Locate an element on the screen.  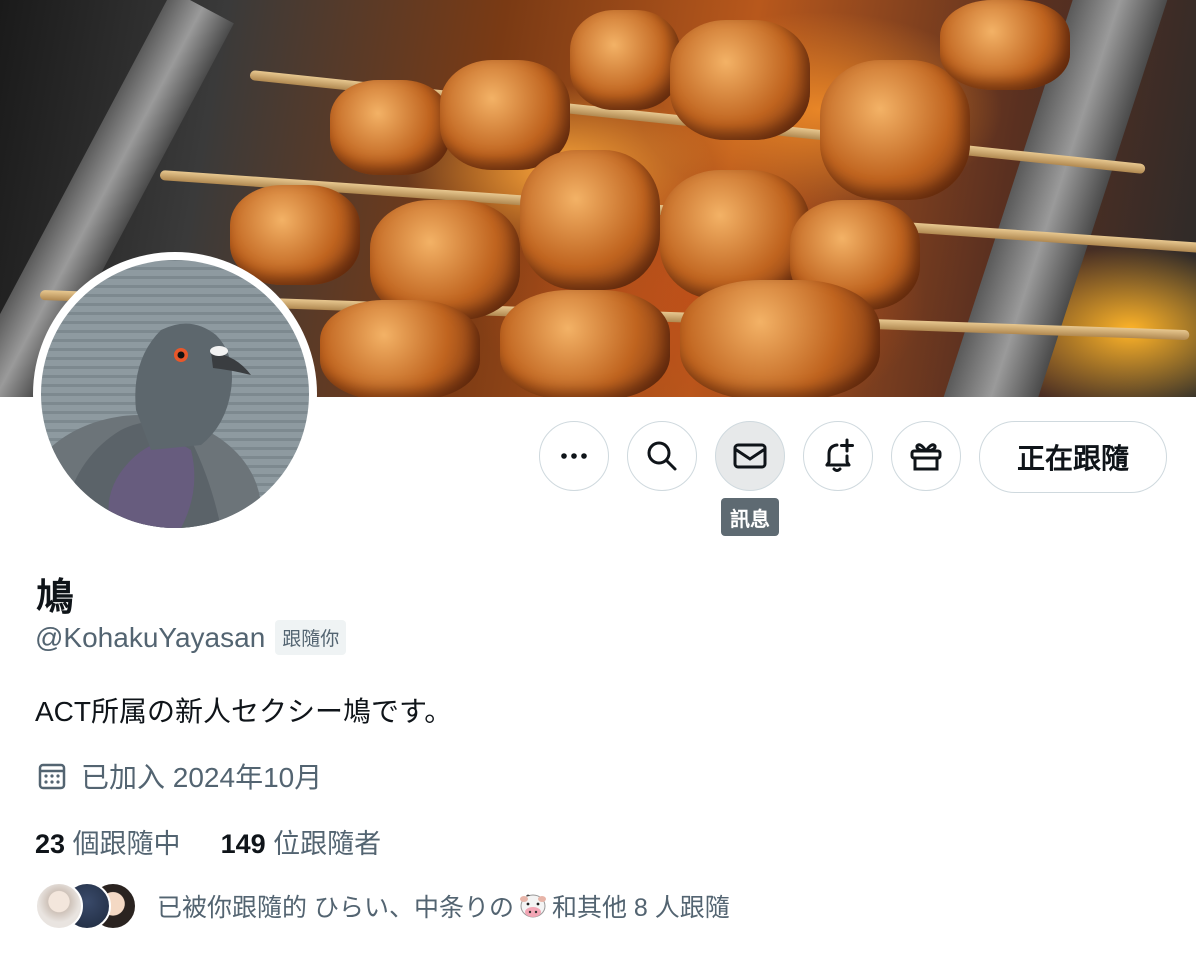
more-icon is located at coordinates (574, 456).